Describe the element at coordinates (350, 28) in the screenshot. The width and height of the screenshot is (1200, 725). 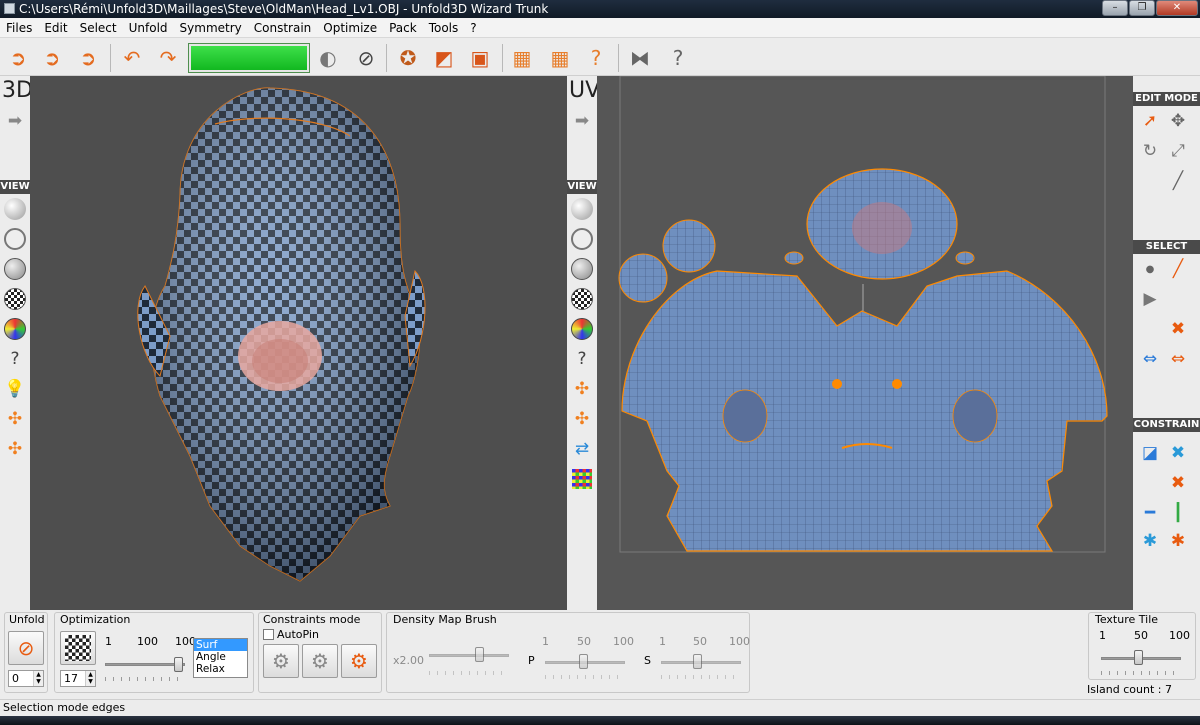
I see `menu-optimize: Optimize` at that location.